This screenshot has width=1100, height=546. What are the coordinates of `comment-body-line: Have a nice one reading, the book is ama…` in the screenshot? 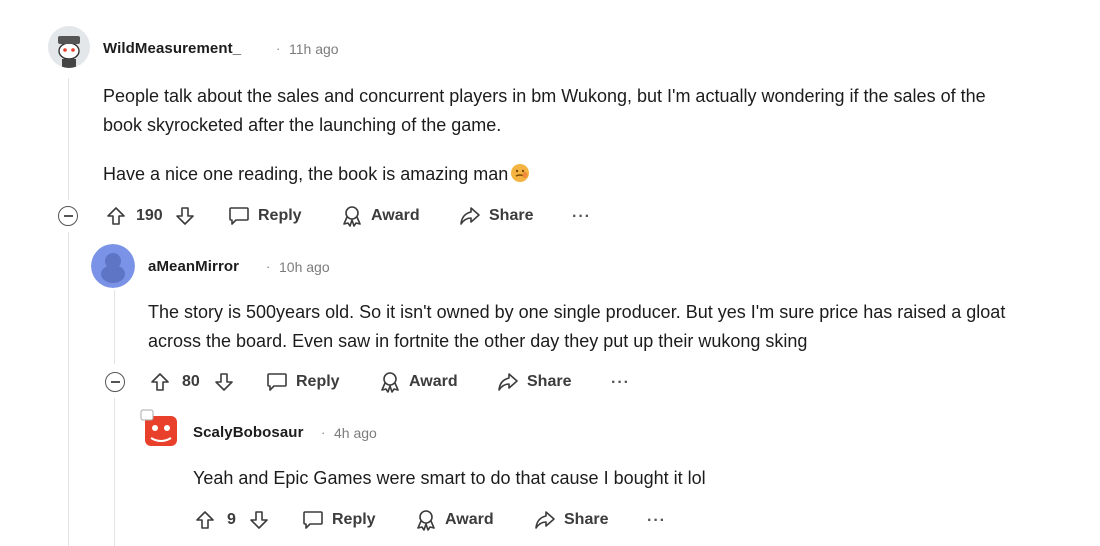 It's located at (316, 174).